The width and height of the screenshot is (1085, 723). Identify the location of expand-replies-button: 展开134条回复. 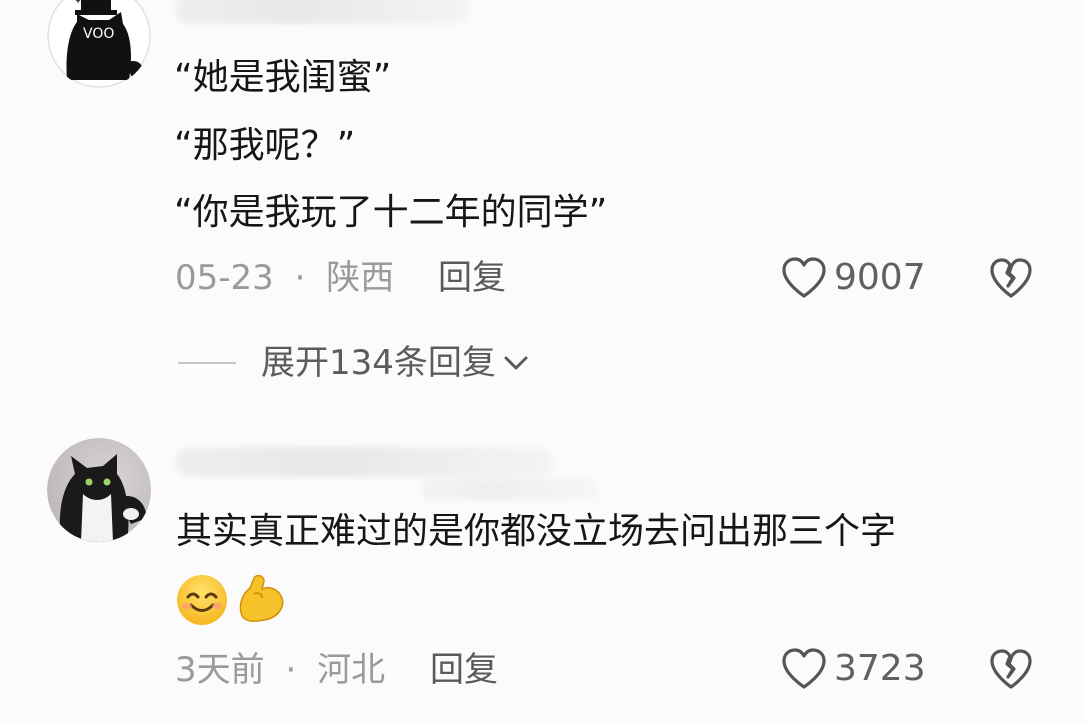
(354, 363).